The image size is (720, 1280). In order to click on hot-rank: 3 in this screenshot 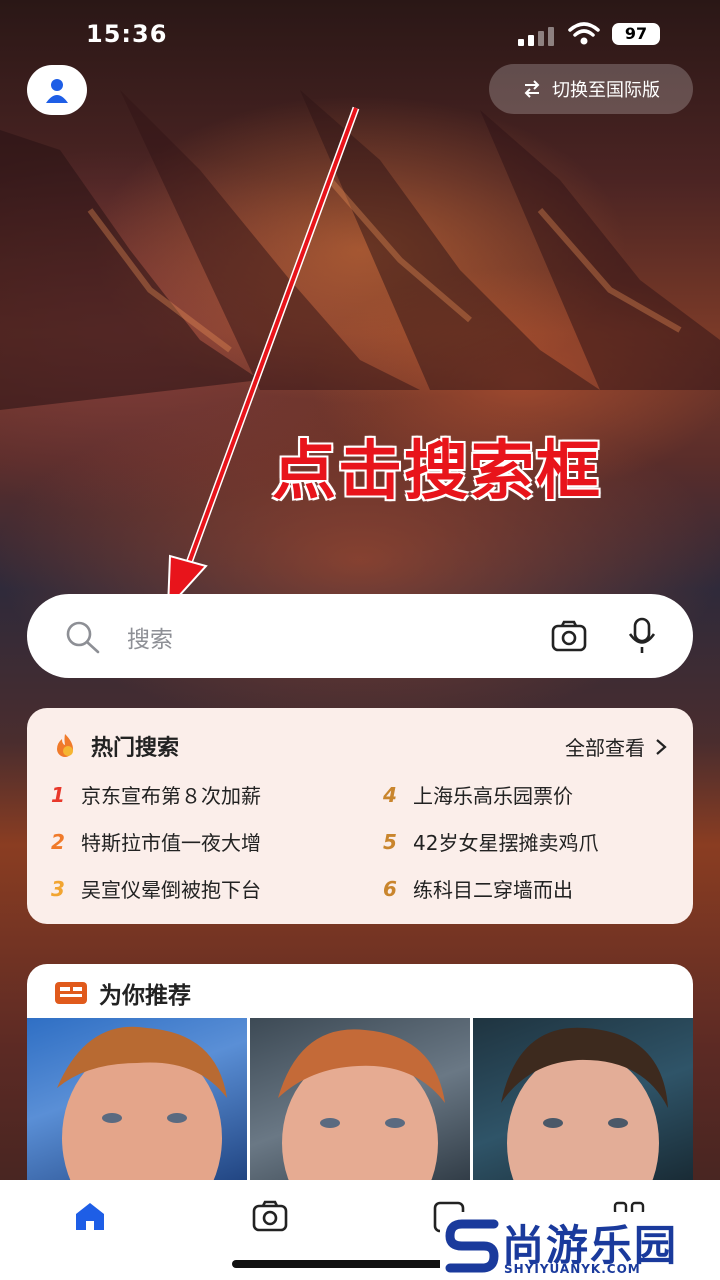, I will do `click(58, 888)`.